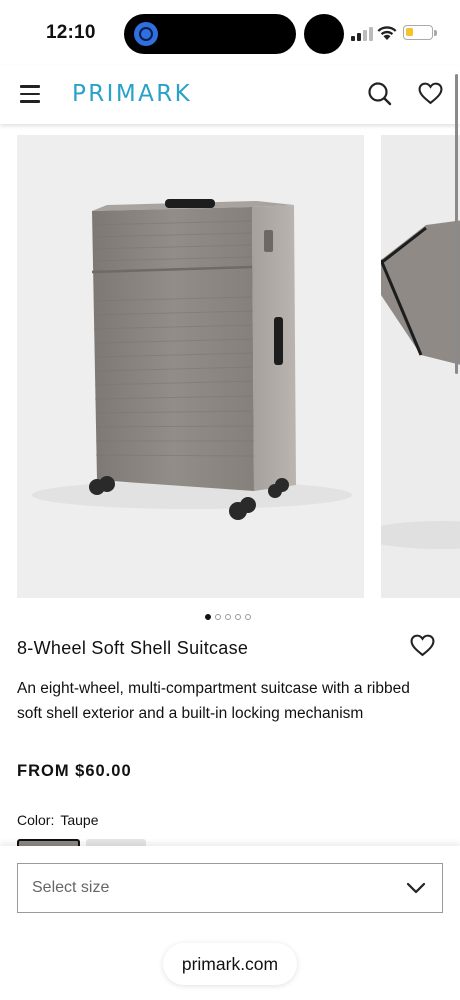  I want to click on gallery-pagination, so click(228, 617).